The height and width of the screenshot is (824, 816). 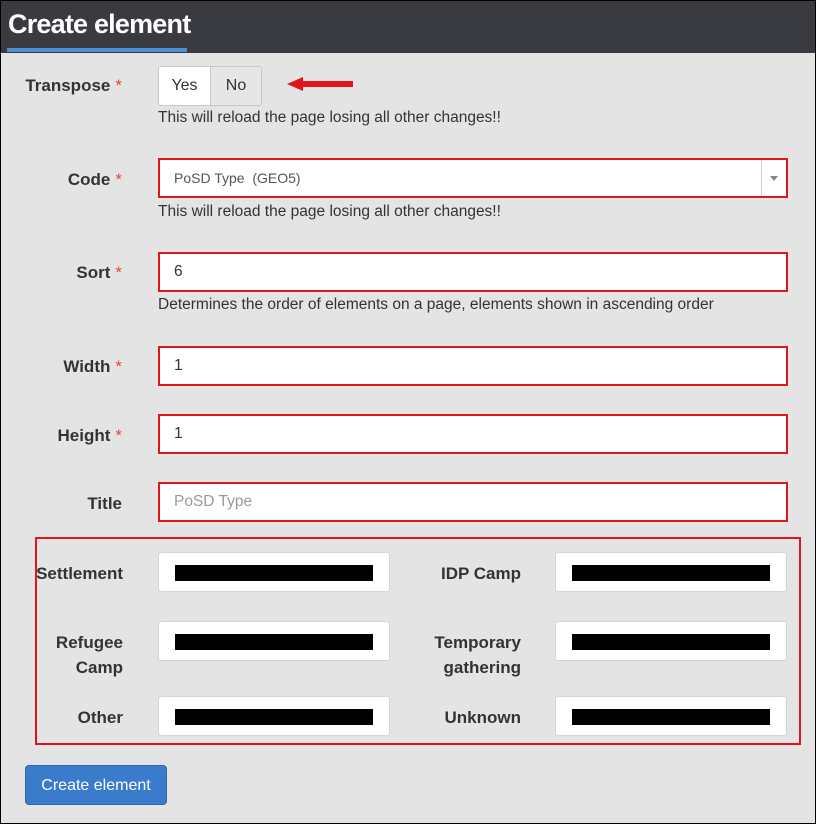 What do you see at coordinates (473, 502) in the screenshot?
I see `title-input: PoSD Type` at bounding box center [473, 502].